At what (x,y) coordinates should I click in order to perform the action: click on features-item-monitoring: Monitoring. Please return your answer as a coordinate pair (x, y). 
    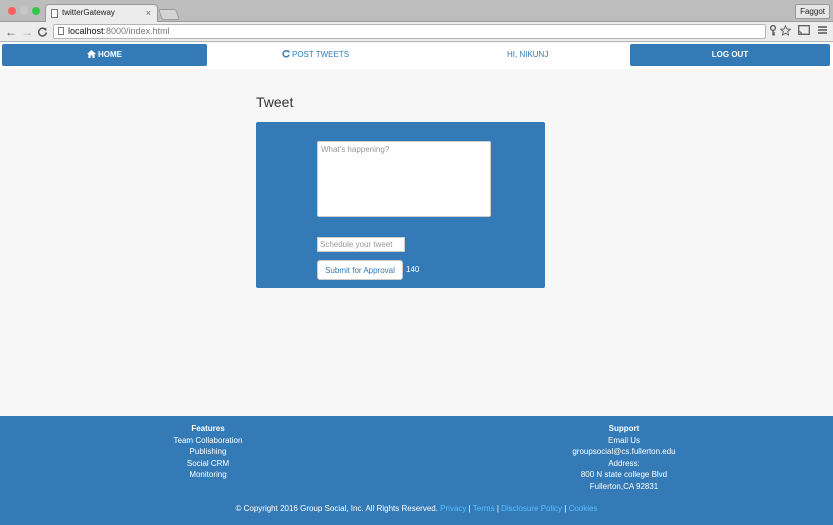
    Looking at the image, I should click on (208, 475).